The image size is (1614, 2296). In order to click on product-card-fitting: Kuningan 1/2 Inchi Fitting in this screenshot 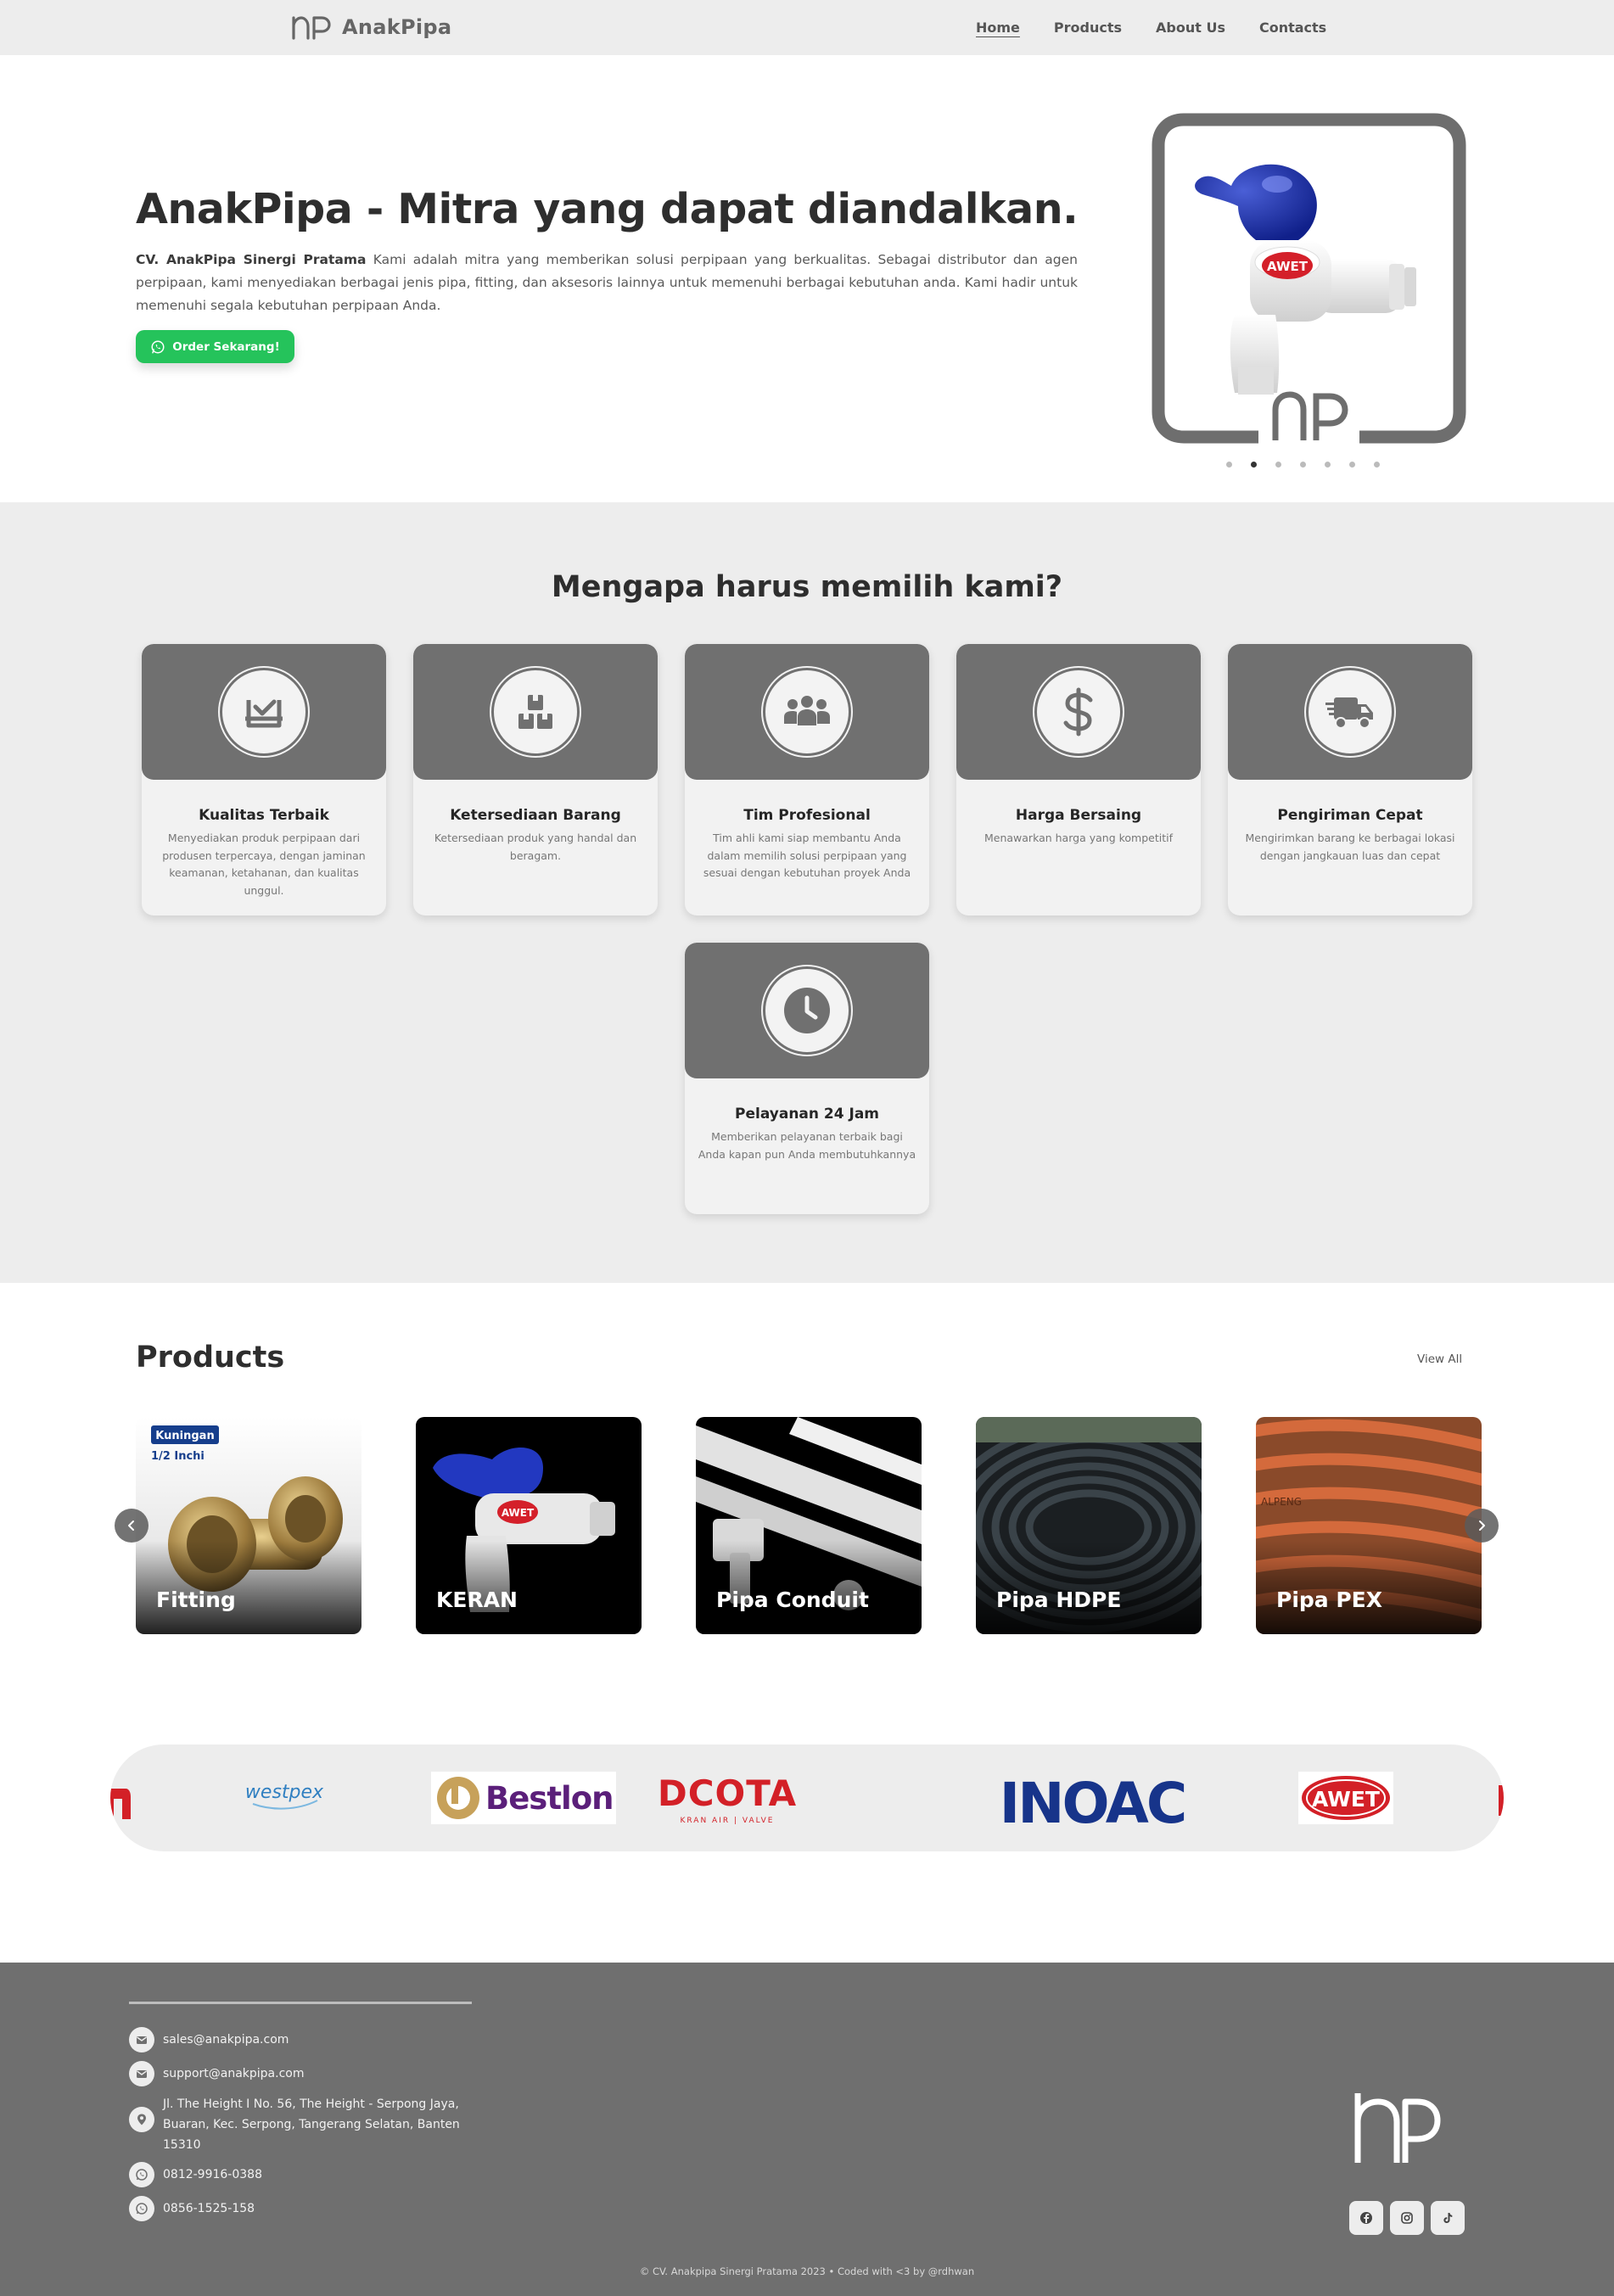, I will do `click(248, 1525)`.